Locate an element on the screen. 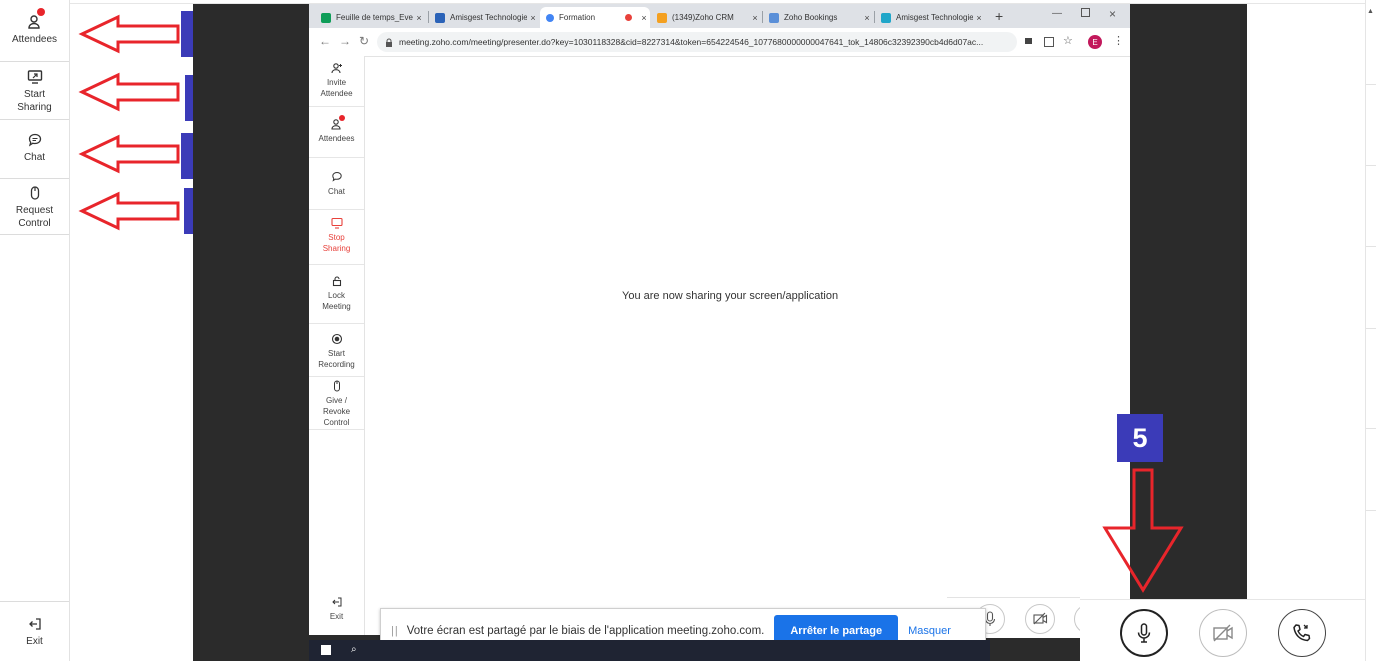 The width and height of the screenshot is (1376, 662). browser-tab: Zoho Bookings × is located at coordinates (818, 17).